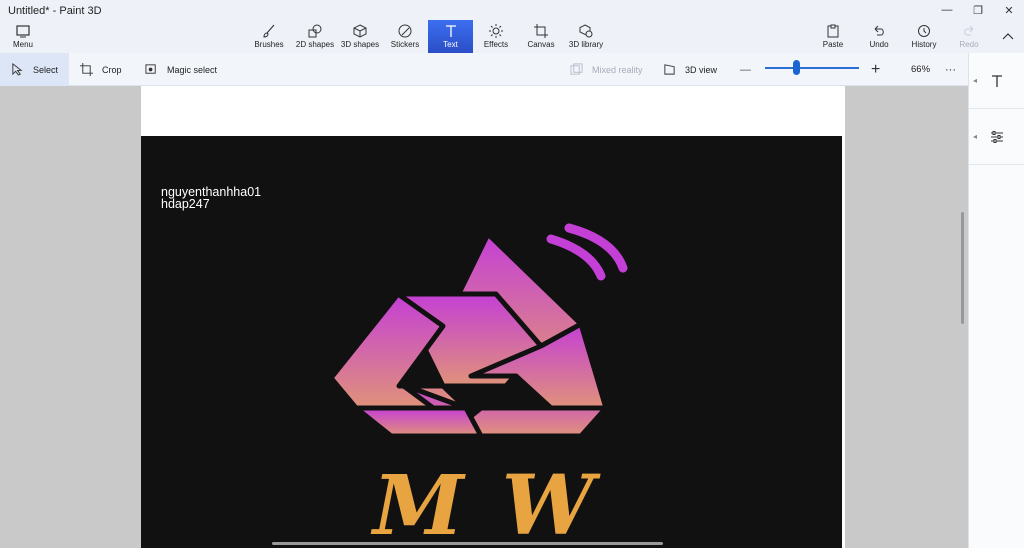 This screenshot has height=548, width=1024. I want to click on undo-icon, so click(879, 30).